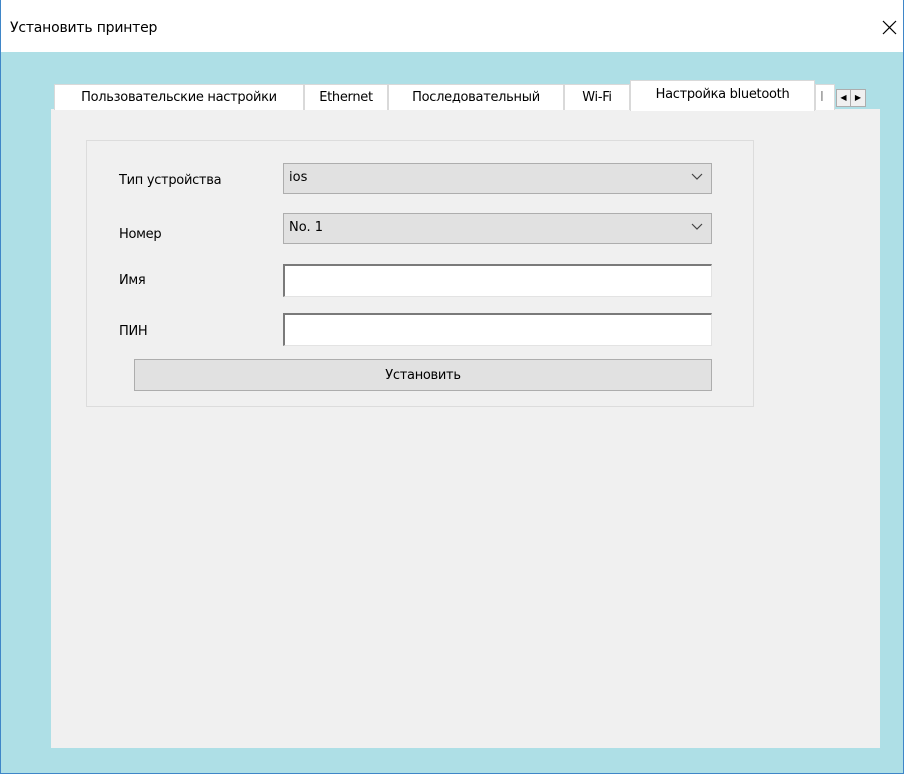 Image resolution: width=904 pixels, height=774 pixels. I want to click on tab-wifi: Wi-Fi, so click(597, 97).